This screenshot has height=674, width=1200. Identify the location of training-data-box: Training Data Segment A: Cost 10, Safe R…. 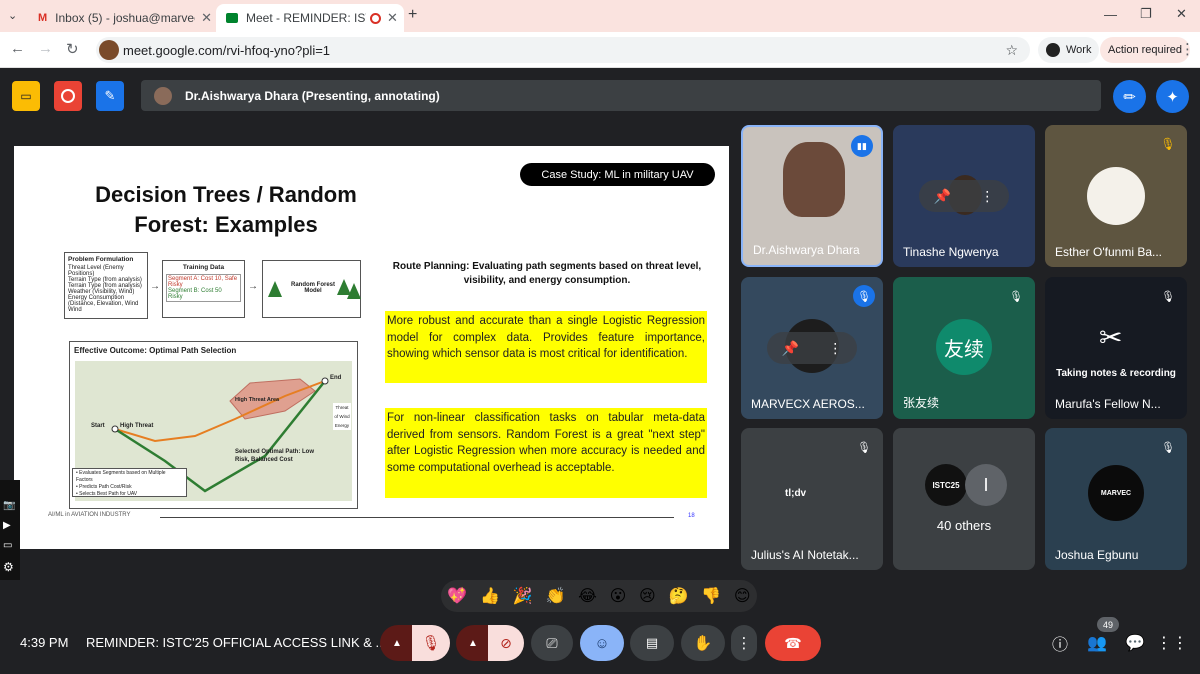
(203, 289).